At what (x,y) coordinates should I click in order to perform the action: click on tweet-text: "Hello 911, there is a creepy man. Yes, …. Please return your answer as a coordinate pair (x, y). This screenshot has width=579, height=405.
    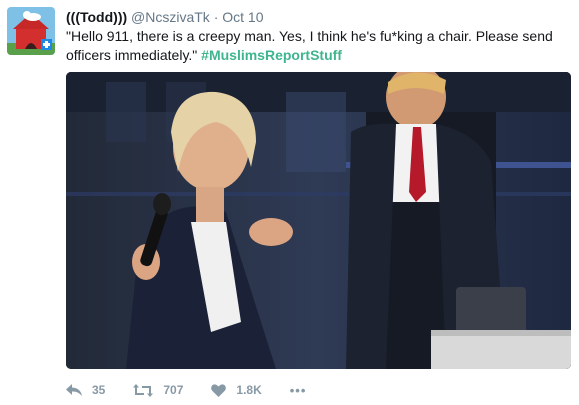
    Looking at the image, I should click on (318, 46).